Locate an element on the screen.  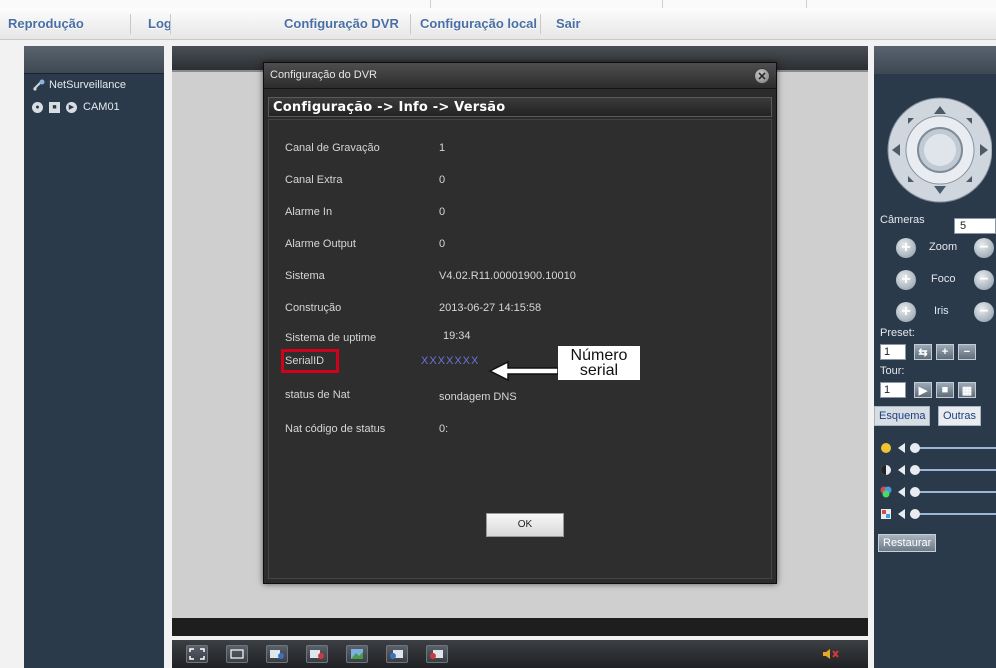
info-row-label: Alarme Output is located at coordinates (320, 244).